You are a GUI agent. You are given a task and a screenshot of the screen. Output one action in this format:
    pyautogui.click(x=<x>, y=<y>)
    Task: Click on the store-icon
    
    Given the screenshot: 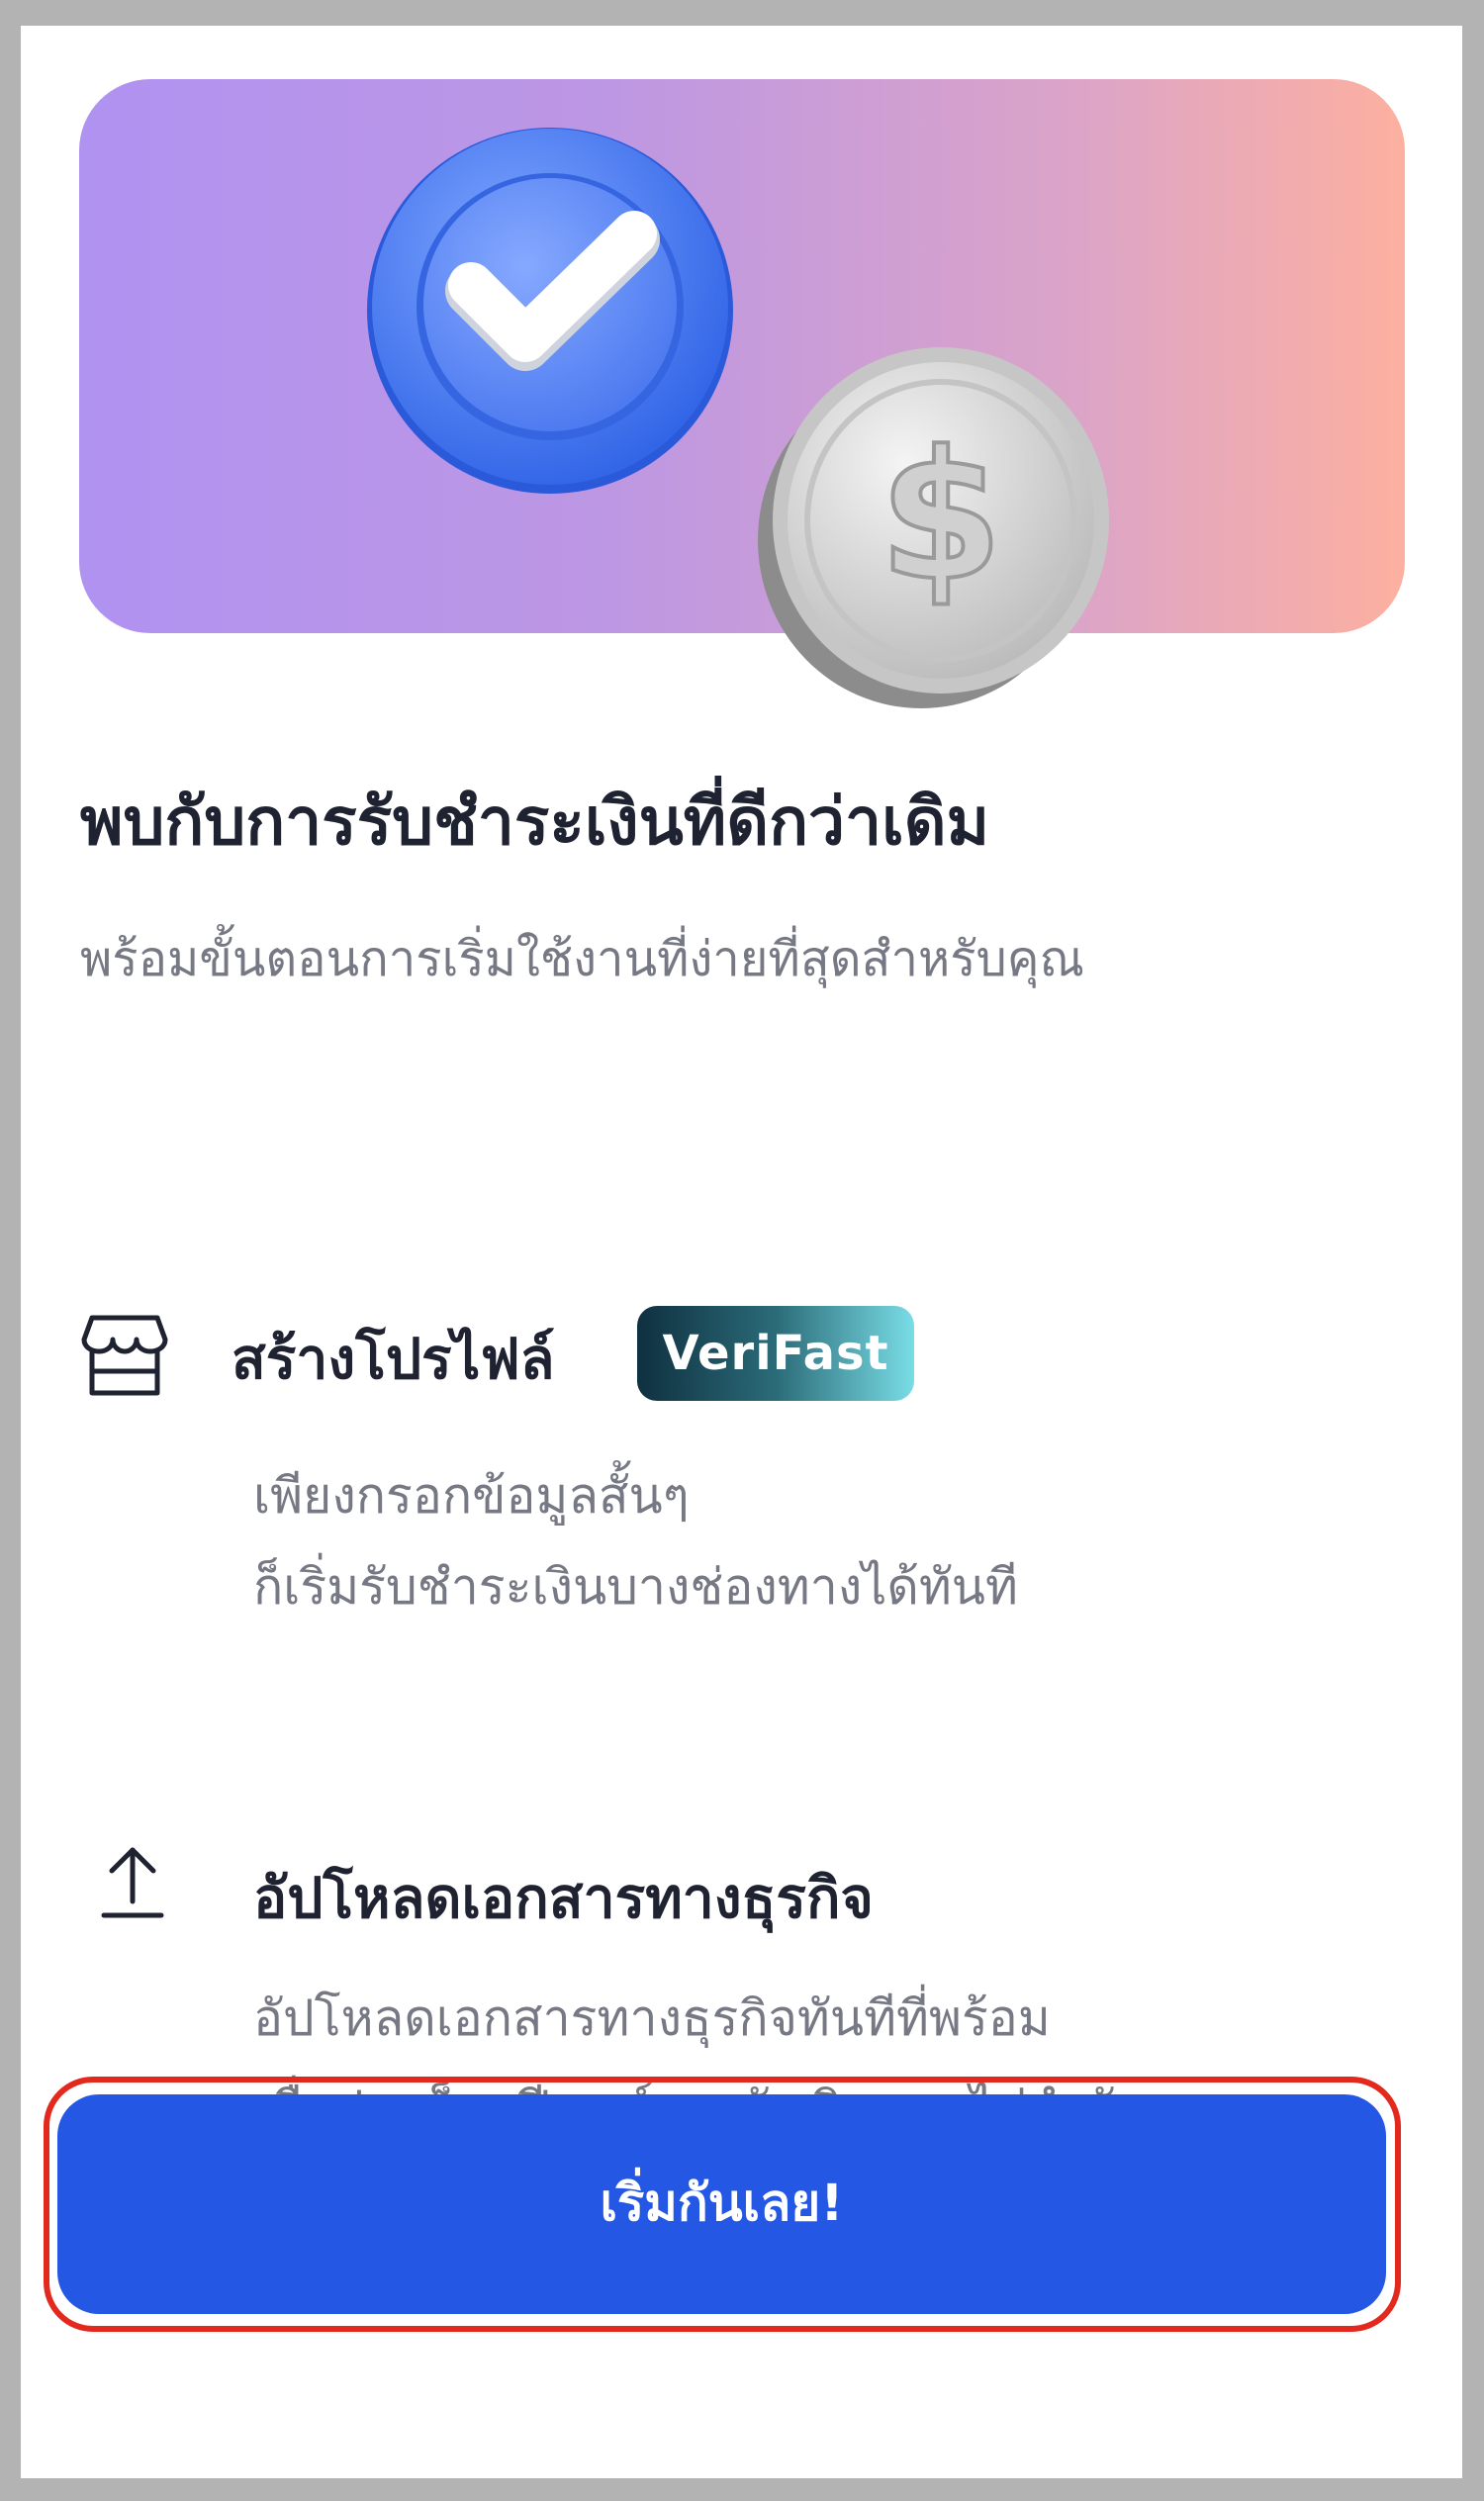 What is the action you would take?
    pyautogui.click(x=124, y=1355)
    